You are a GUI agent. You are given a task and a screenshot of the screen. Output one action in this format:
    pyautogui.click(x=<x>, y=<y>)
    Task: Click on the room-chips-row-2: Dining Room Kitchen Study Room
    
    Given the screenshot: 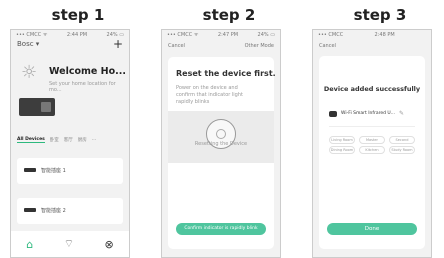 What is the action you would take?
    pyautogui.click(x=372, y=150)
    